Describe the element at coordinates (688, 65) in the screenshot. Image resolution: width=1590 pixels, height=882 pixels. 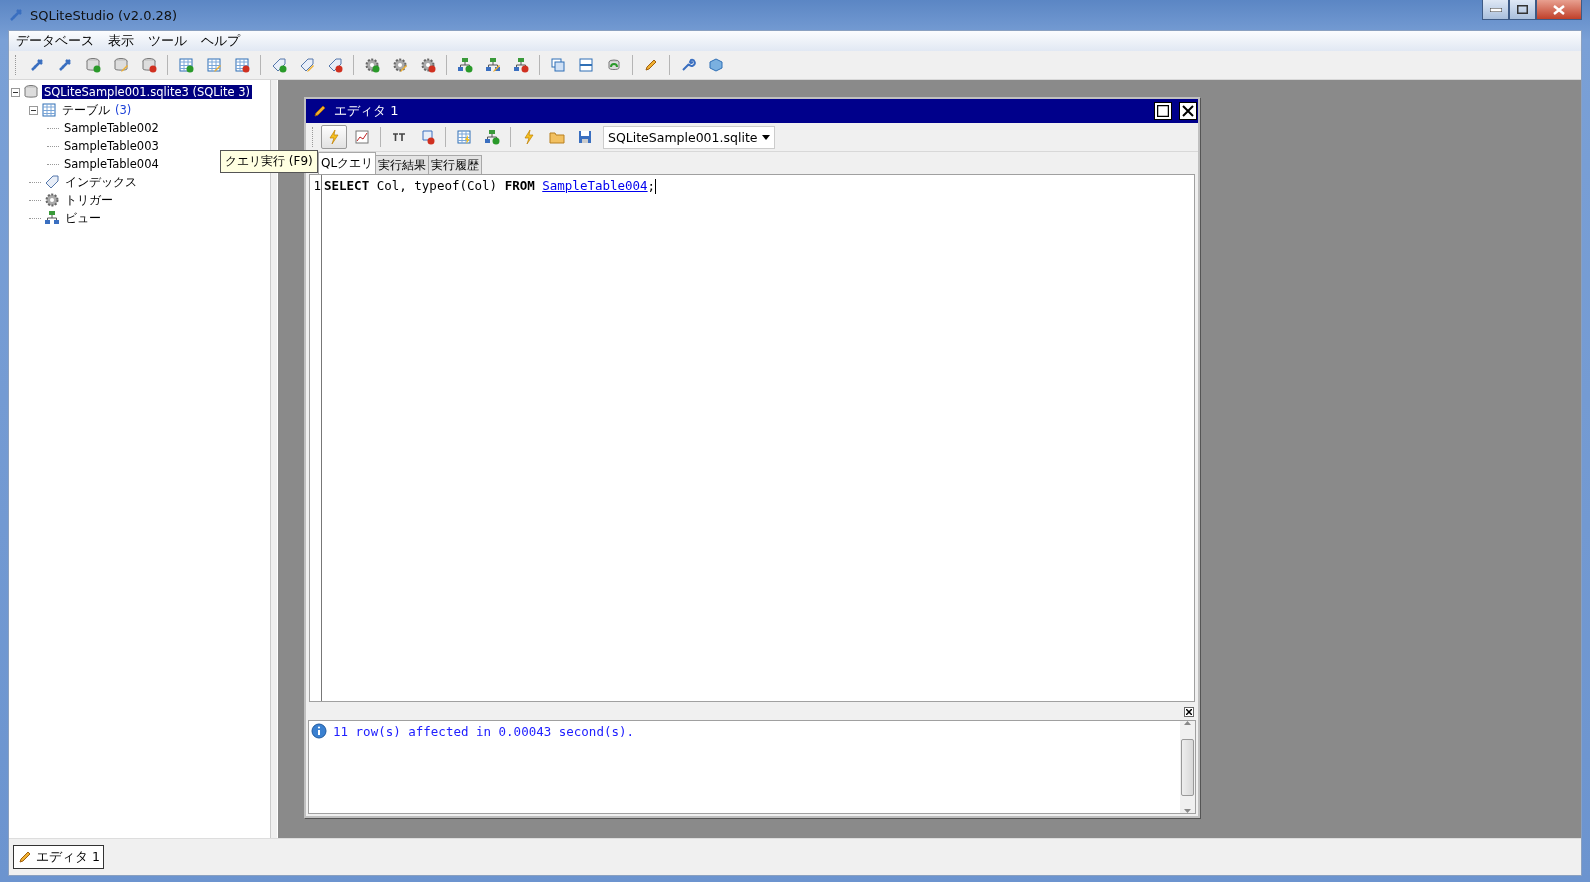
I see `wrench-icon` at that location.